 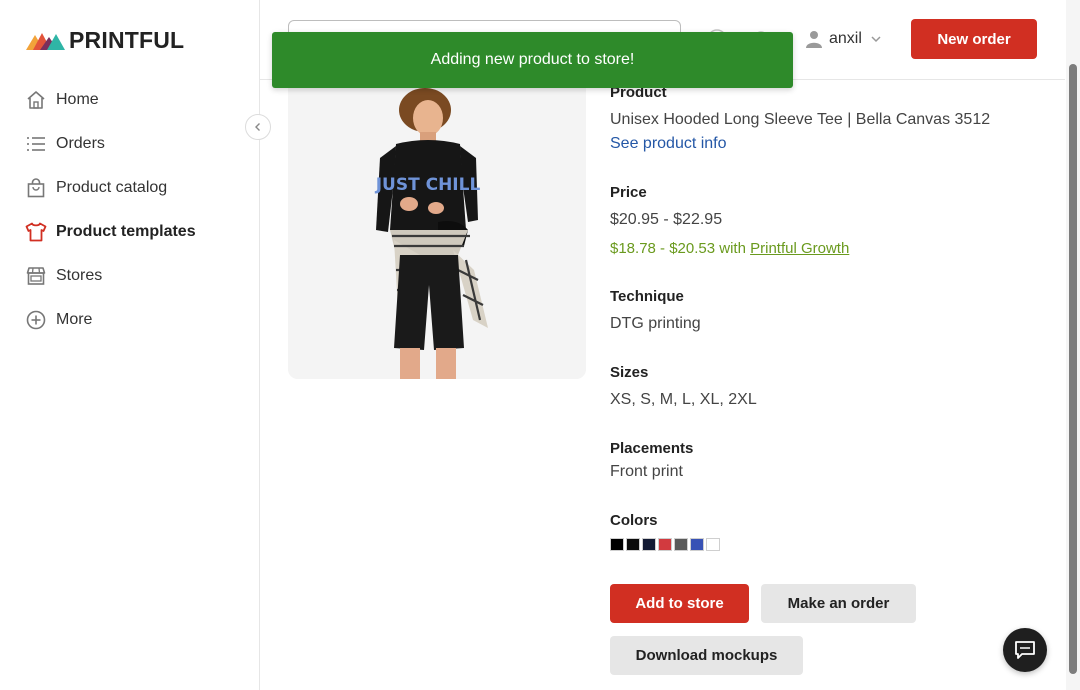 What do you see at coordinates (532, 60) in the screenshot?
I see `toast-notification: Adding new product to store!` at bounding box center [532, 60].